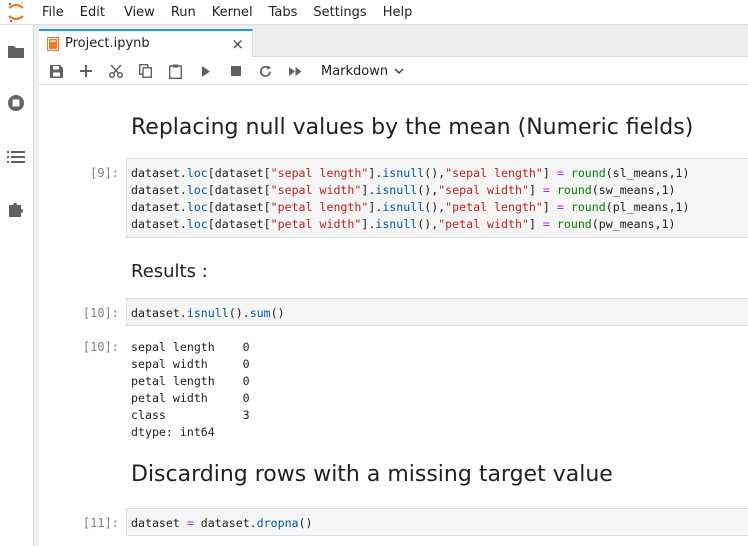 Image resolution: width=748 pixels, height=546 pixels. I want to click on code-cell: dataset = dataset.dropna(), so click(437, 522).